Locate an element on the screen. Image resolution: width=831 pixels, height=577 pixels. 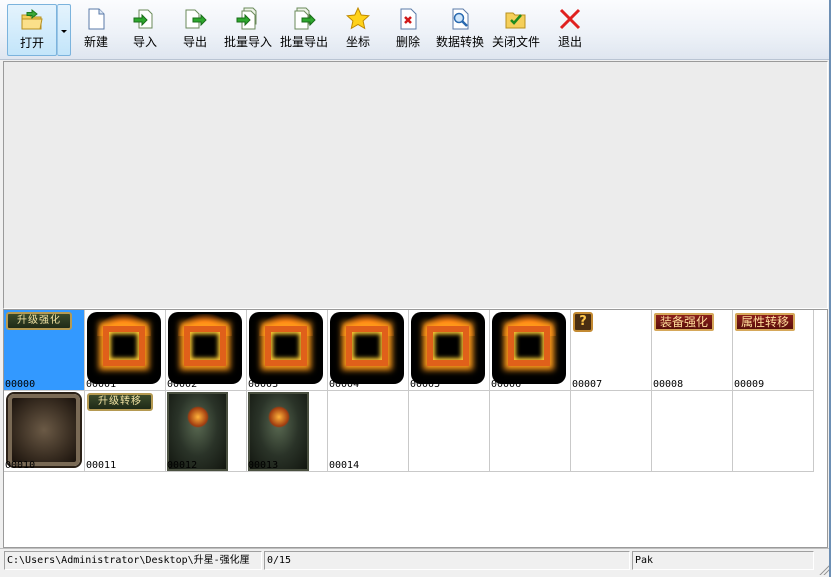
grid-cell-00008: 装备强化 00008 is located at coordinates (692, 350).